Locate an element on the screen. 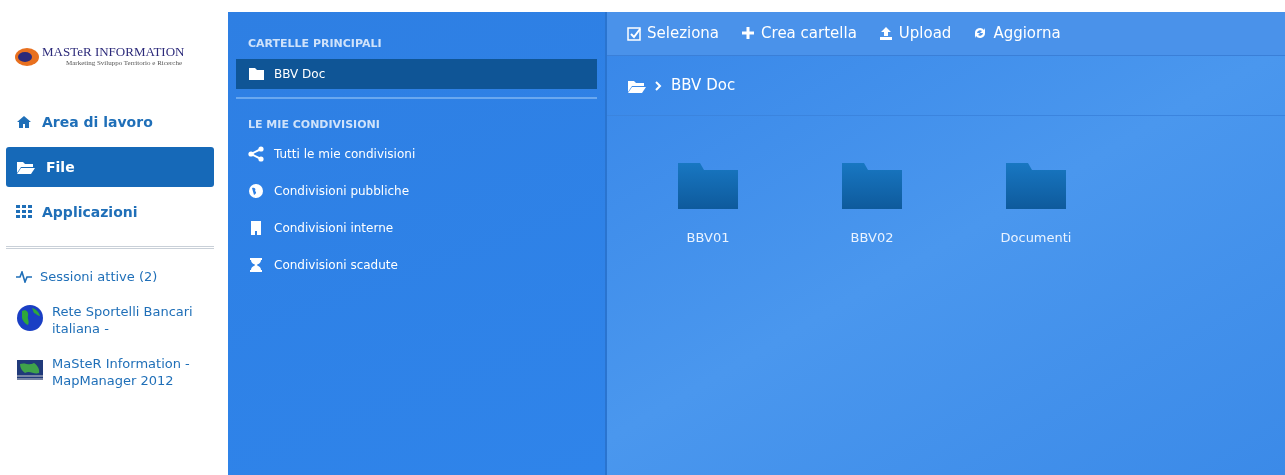 This screenshot has width=1285, height=475. toolbar-button: Aggiorna is located at coordinates (1017, 33).